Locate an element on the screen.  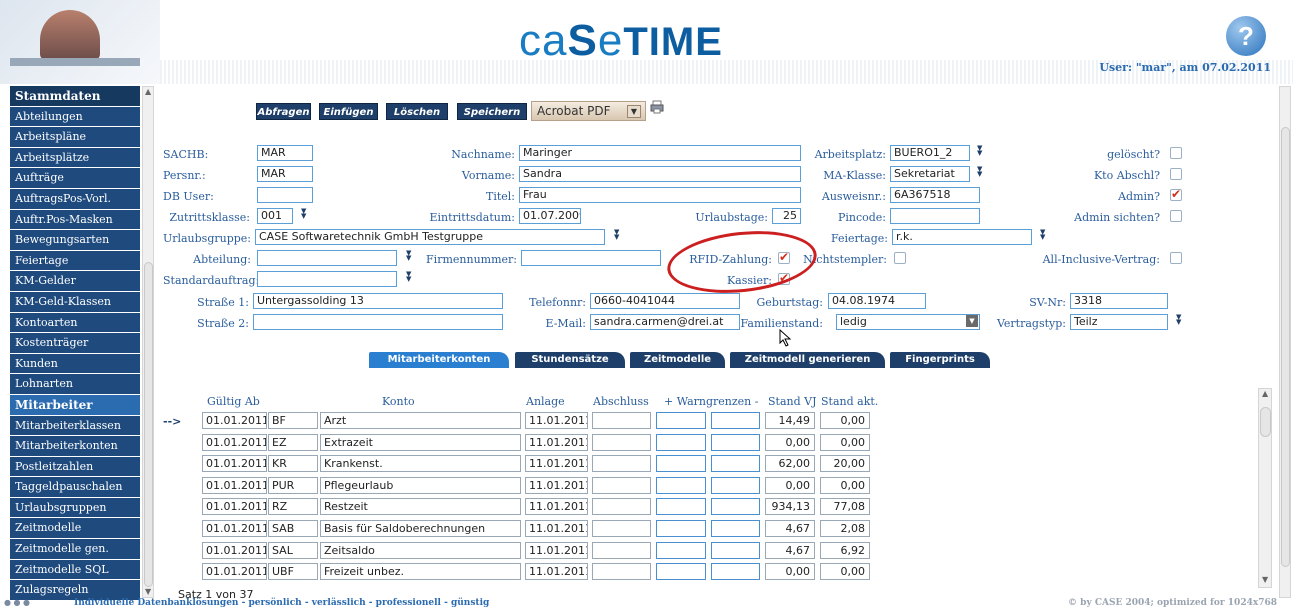
sidebar-scrollbar: ▲ ▼ is located at coordinates (148, 342).